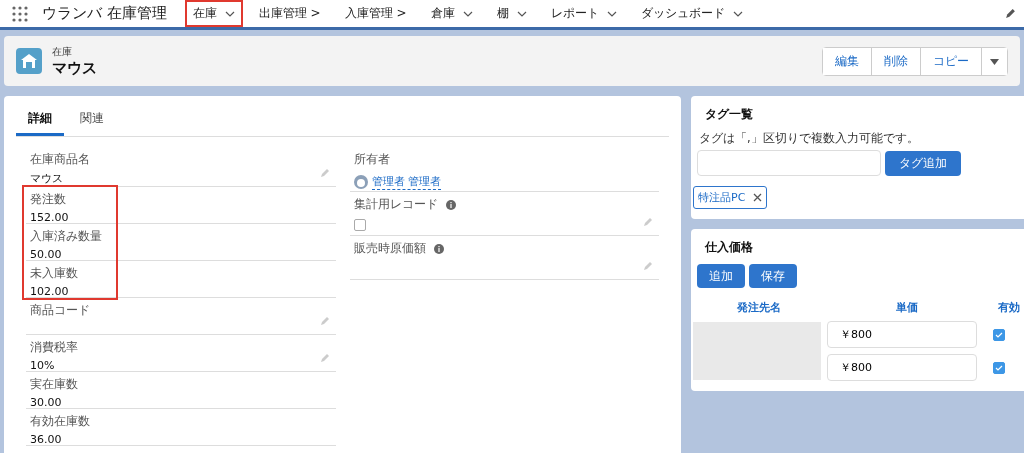  Describe the element at coordinates (46, 439) in the screenshot. I see `field-value: 36.00` at that location.